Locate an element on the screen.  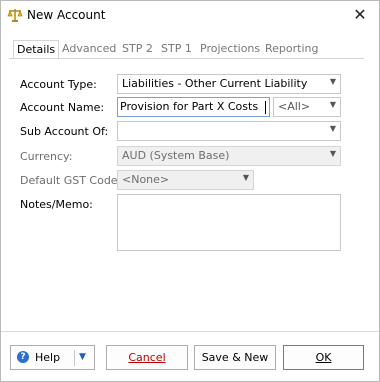
tab-stp-1: STP 1 is located at coordinates (176, 48).